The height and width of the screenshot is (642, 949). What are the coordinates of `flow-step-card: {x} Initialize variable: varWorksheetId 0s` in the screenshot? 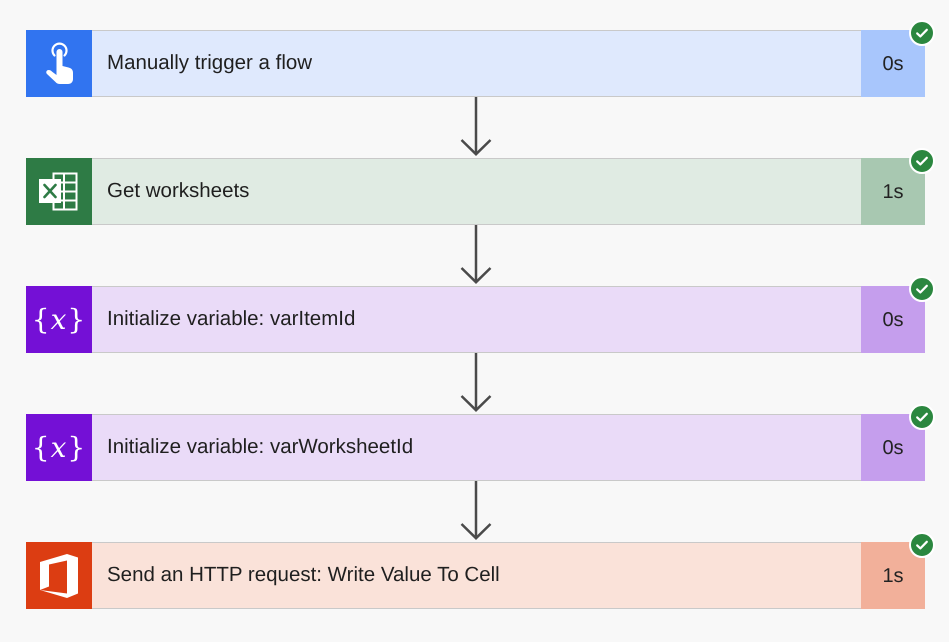 It's located at (475, 447).